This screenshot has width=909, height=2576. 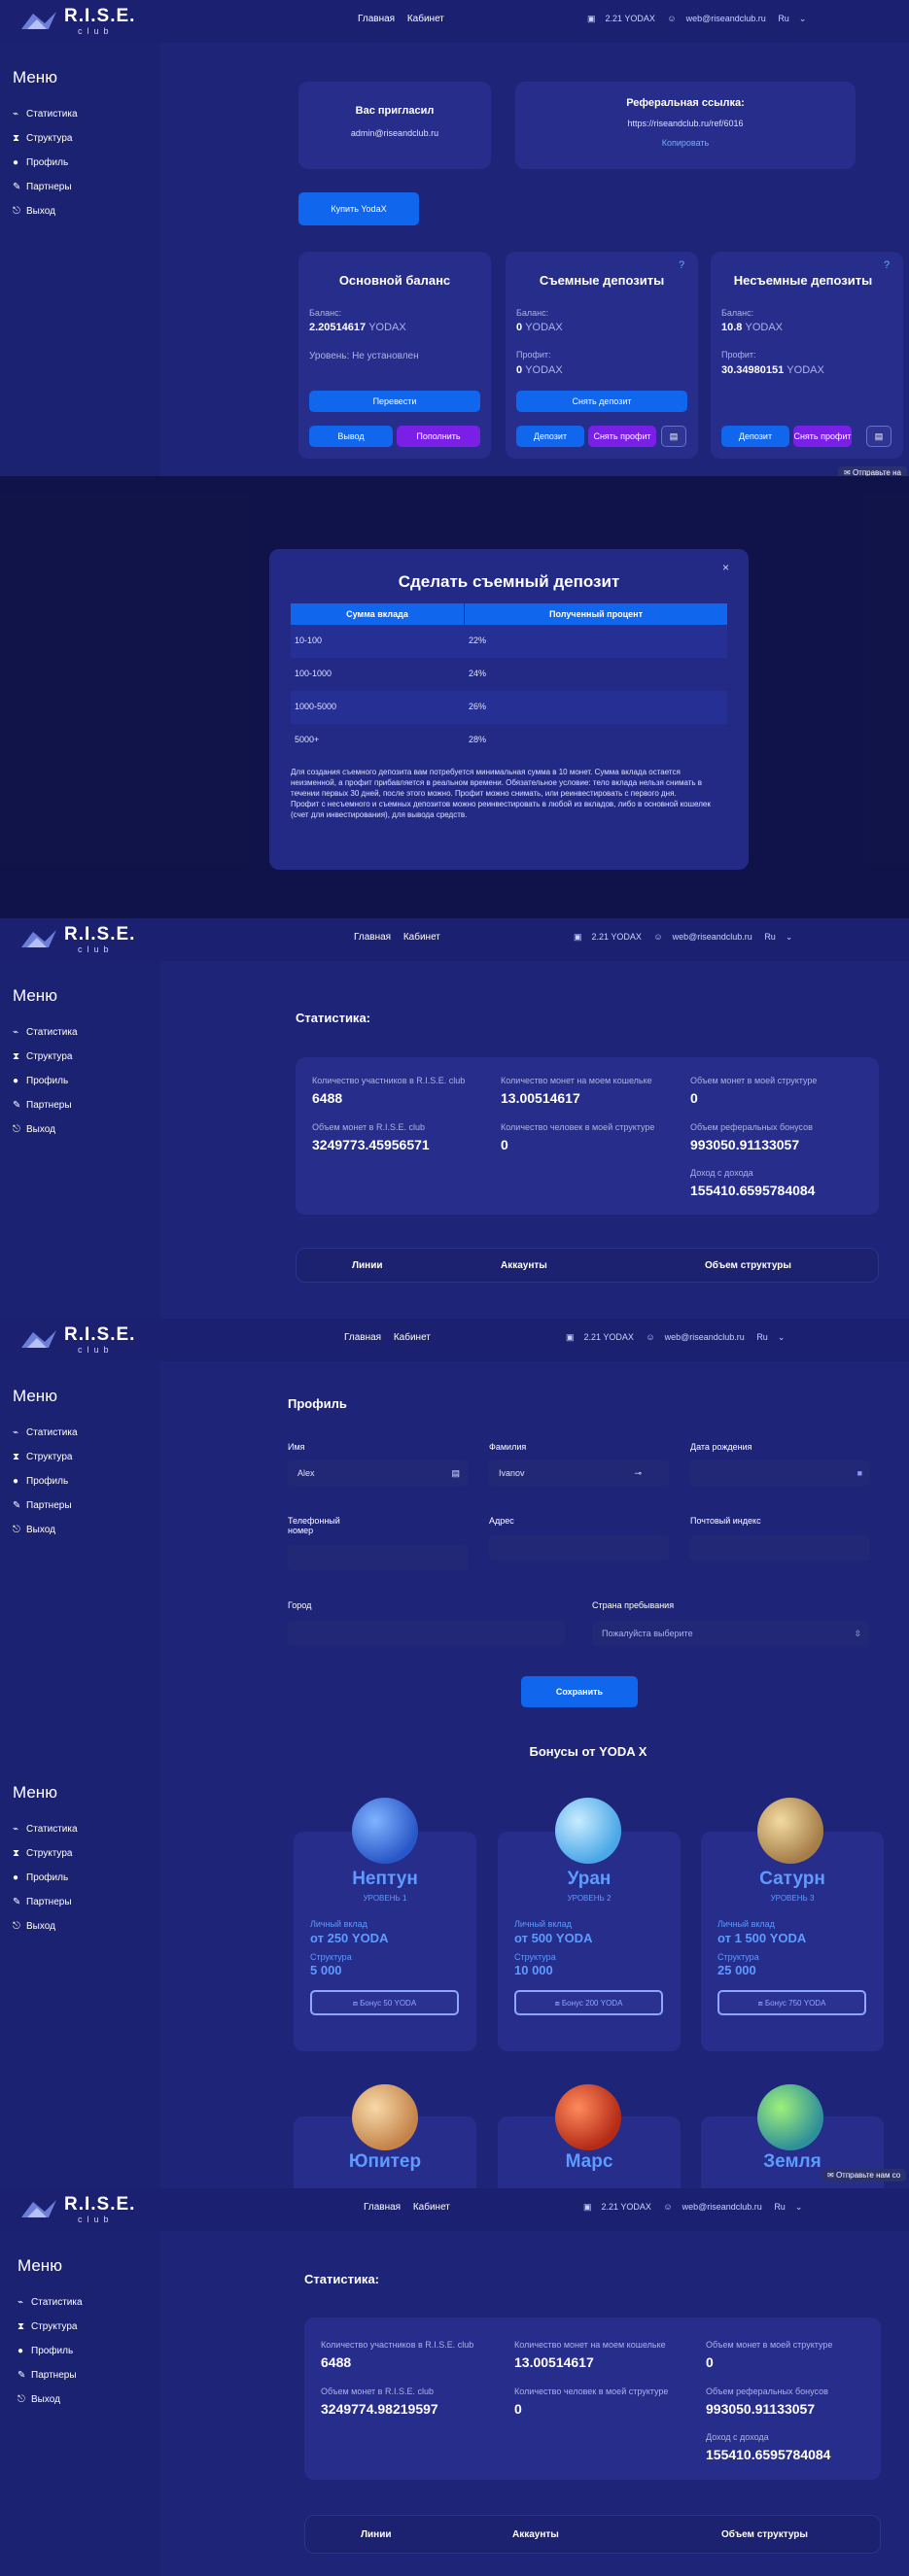 I want to click on chat-widget: ✉ Отправьте на, so click(x=872, y=471).